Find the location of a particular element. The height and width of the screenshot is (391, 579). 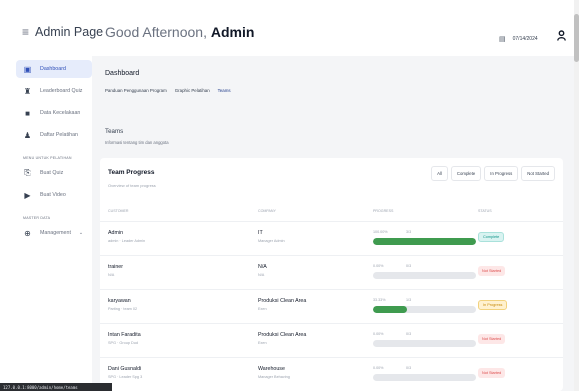

management-icon: ⊕ is located at coordinates (27, 233).